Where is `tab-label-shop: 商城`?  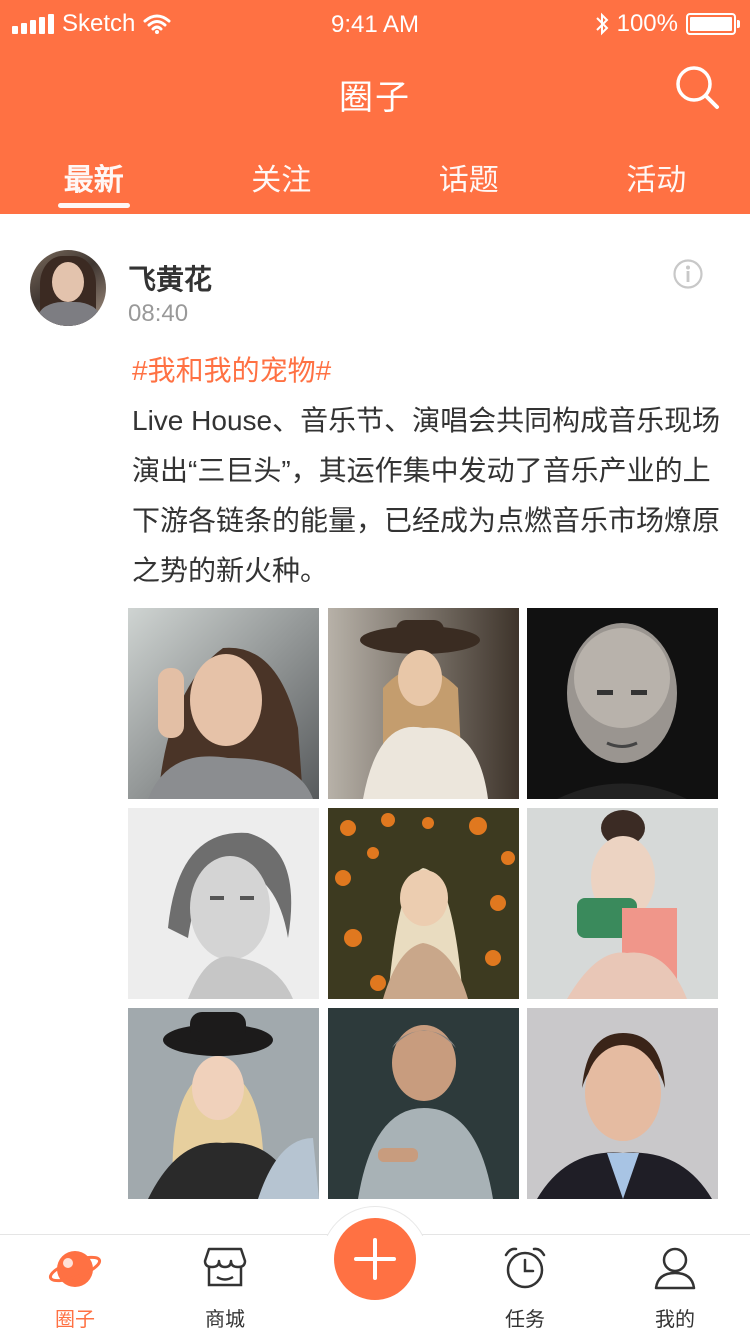 tab-label-shop: 商城 is located at coordinates (225, 1320).